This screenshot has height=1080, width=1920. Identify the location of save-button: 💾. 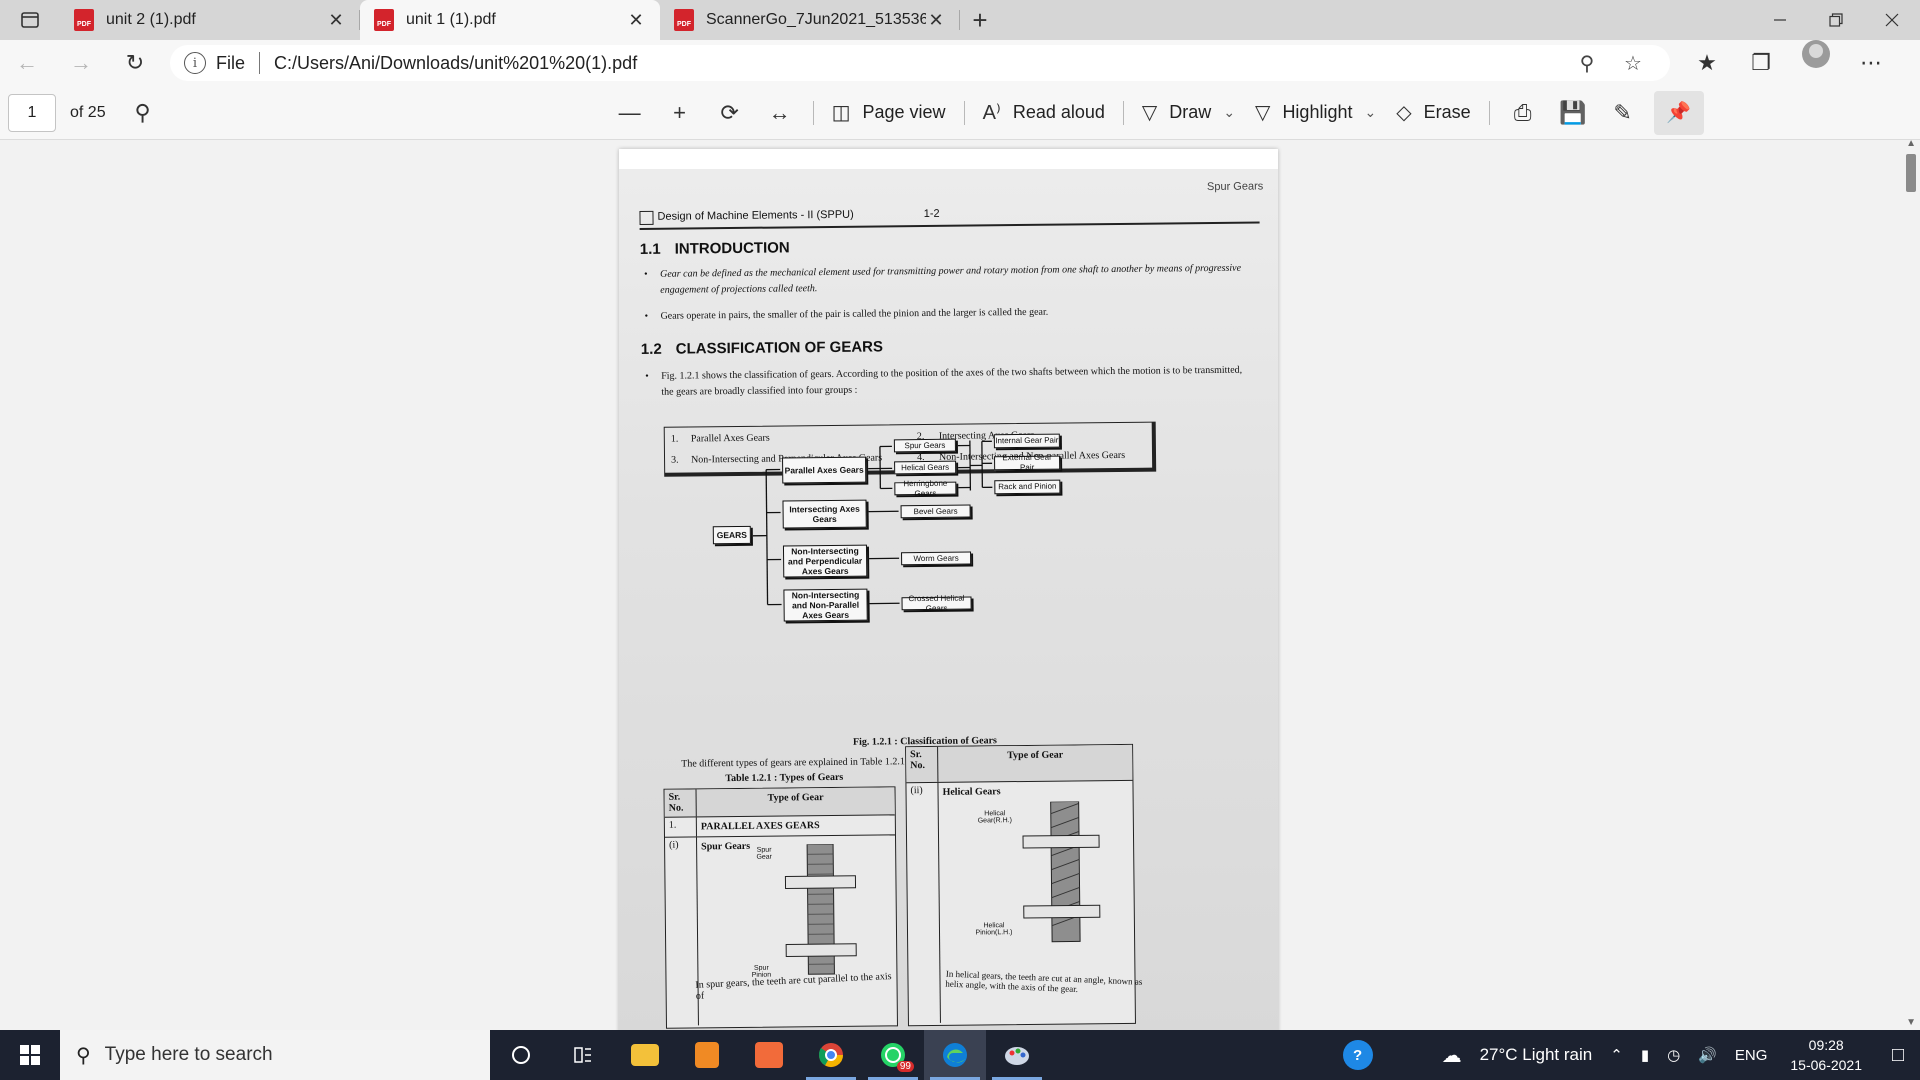
(1573, 113).